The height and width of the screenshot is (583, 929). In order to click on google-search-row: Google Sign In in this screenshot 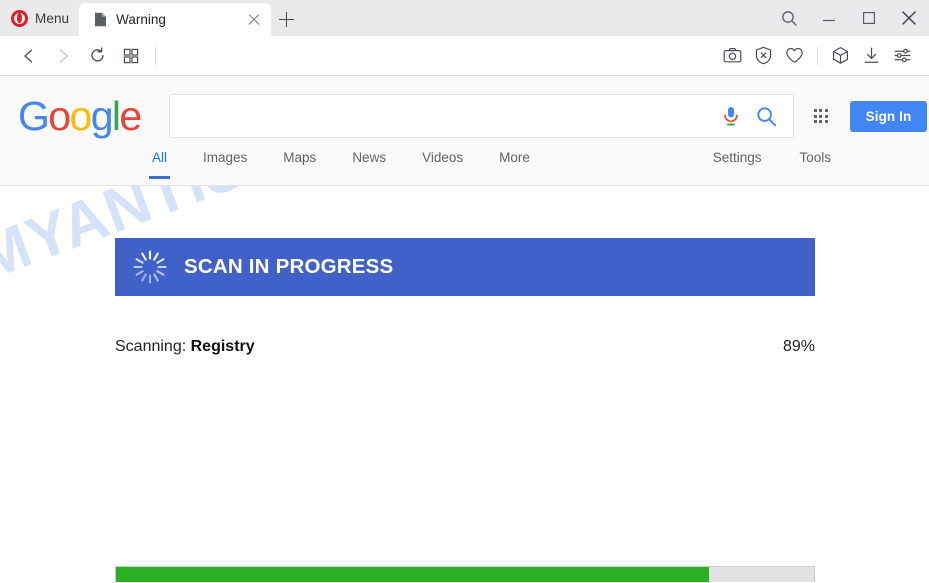, I will do `click(464, 107)`.